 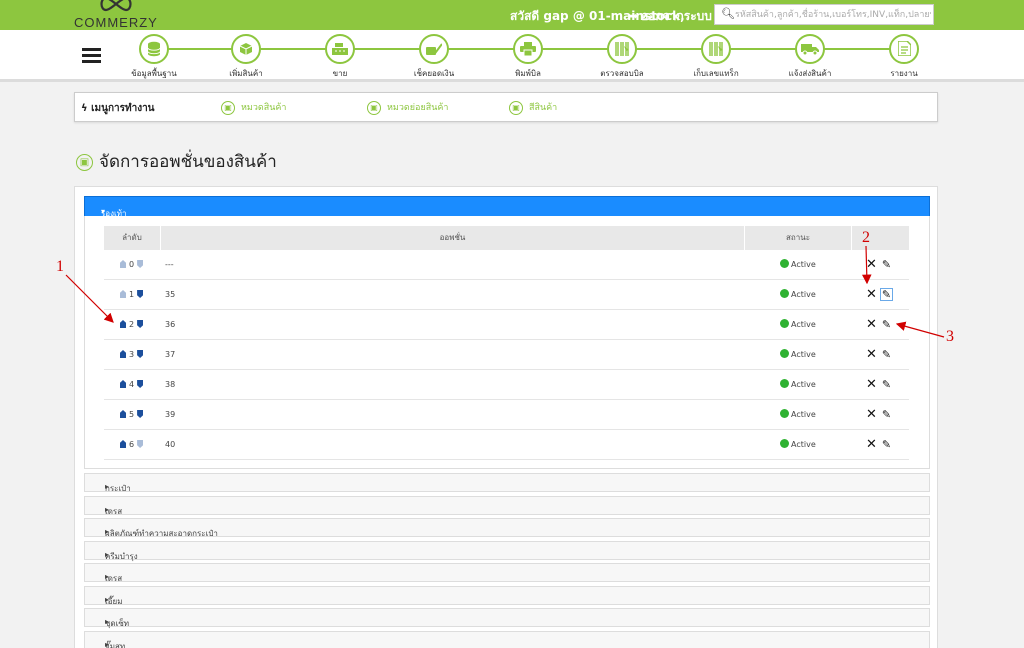 What do you see at coordinates (533, 107) in the screenshot?
I see `menu-link-product-color: ▣ สีสินค้า` at bounding box center [533, 107].